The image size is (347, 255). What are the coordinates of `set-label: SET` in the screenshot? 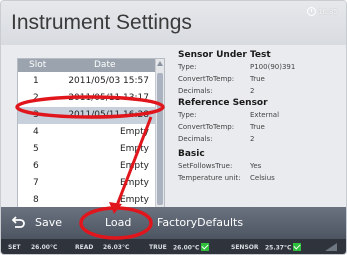 It's located at (14, 247).